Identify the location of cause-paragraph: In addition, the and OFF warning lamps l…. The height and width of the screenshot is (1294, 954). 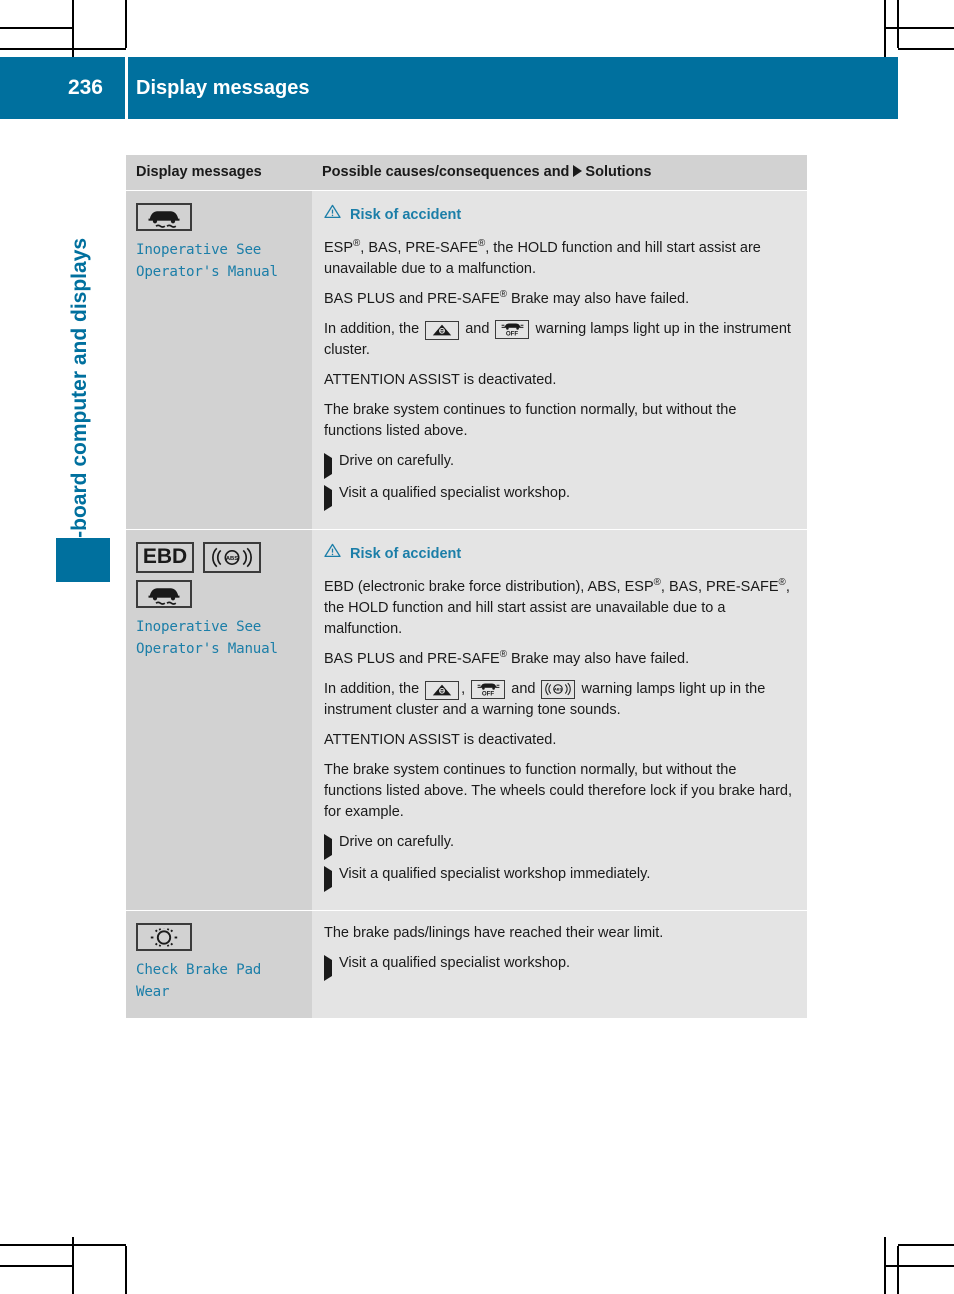
(559, 340).